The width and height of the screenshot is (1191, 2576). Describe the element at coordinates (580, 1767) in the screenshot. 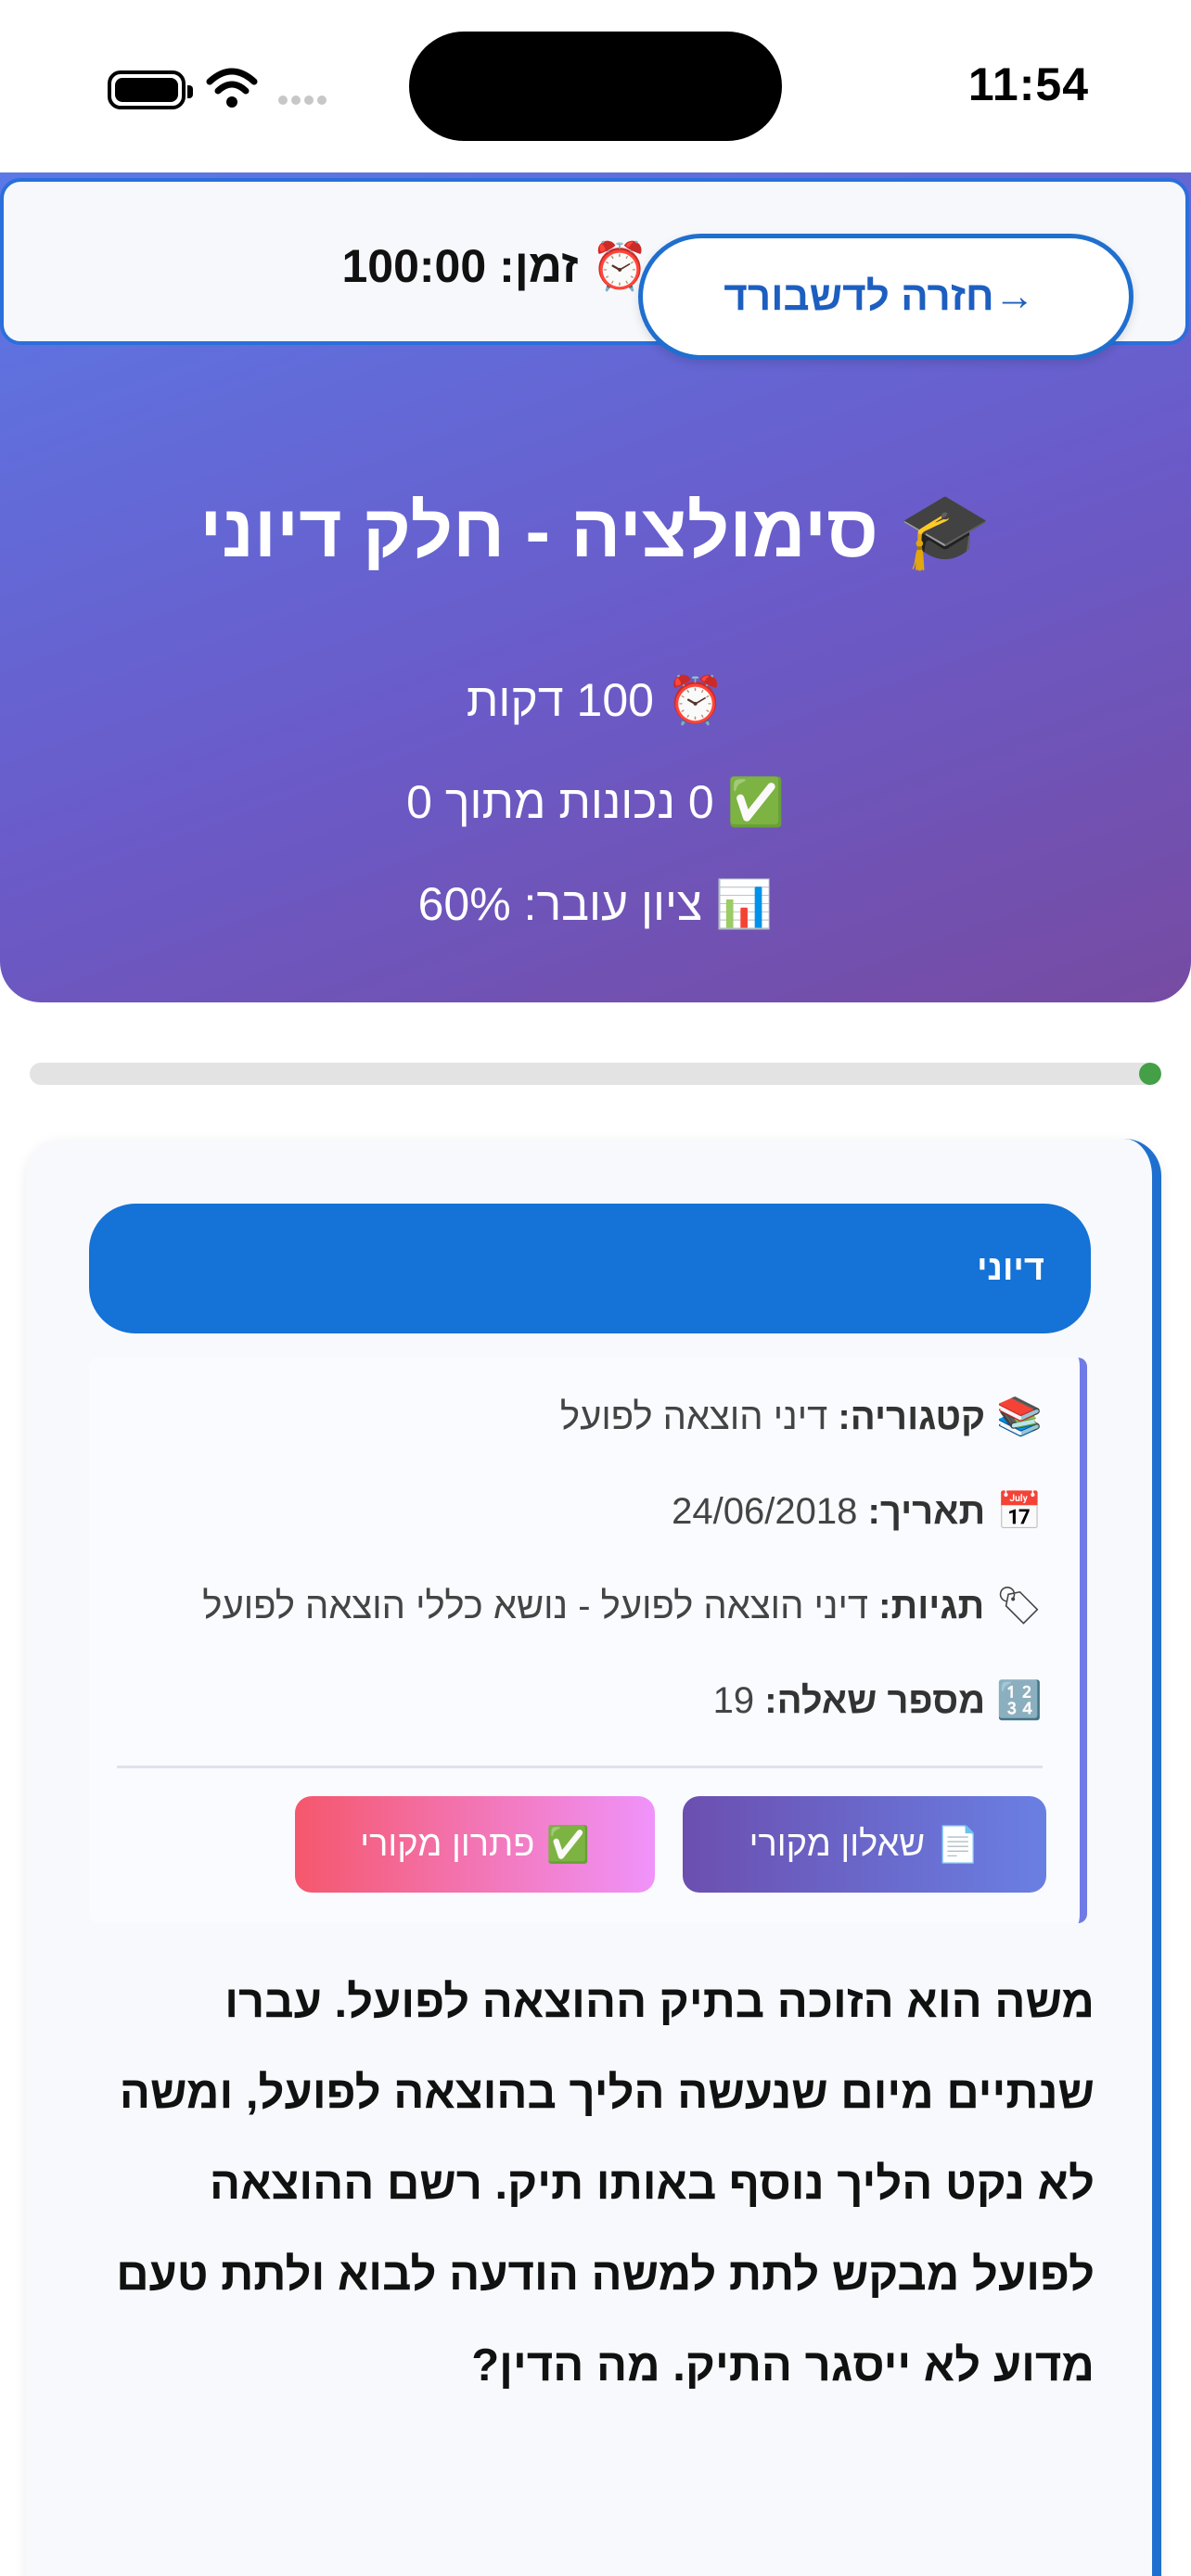

I see `divider` at that location.